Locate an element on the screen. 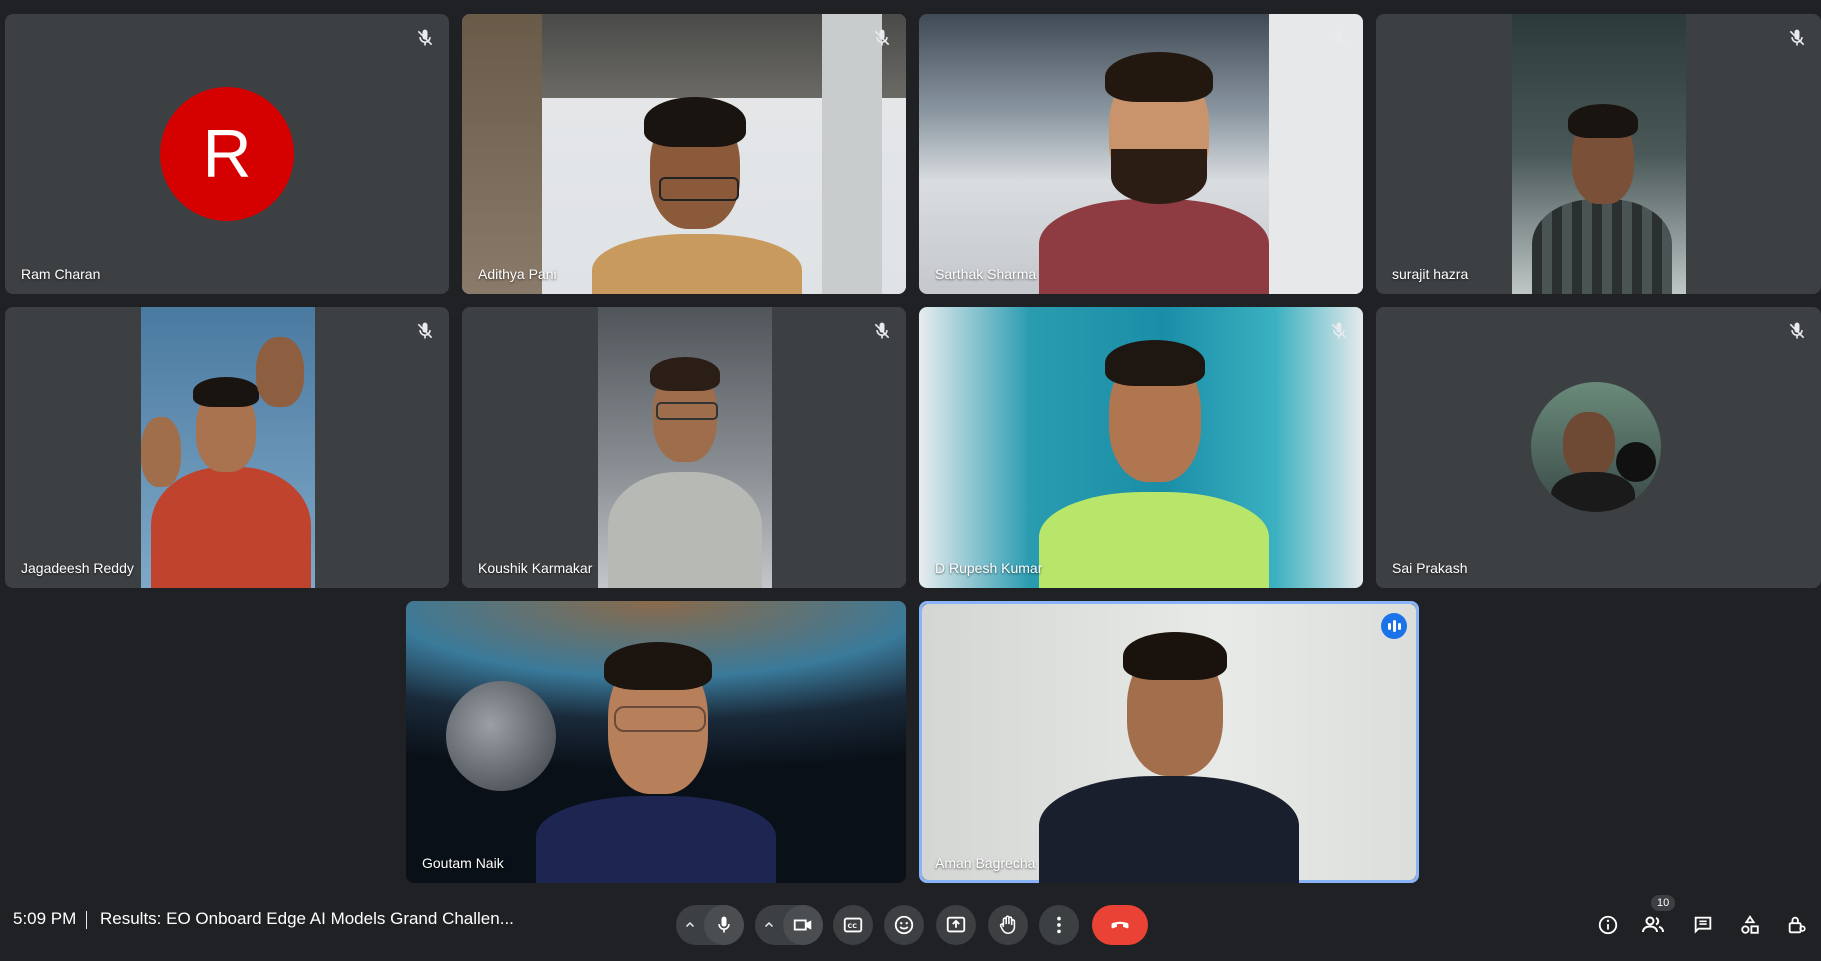  participant-tile: Sarthak Sharma is located at coordinates (1141, 154).